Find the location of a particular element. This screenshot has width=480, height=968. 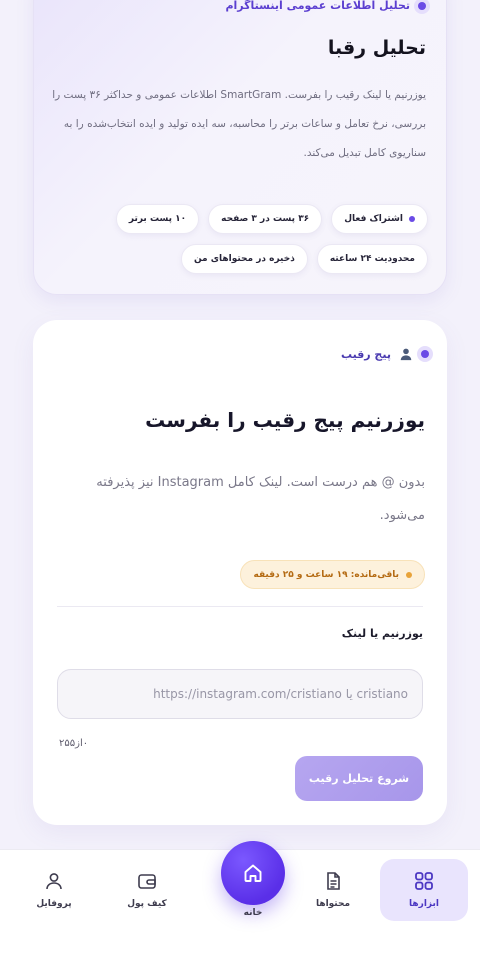

nav-label: محتواها is located at coordinates (333, 904).